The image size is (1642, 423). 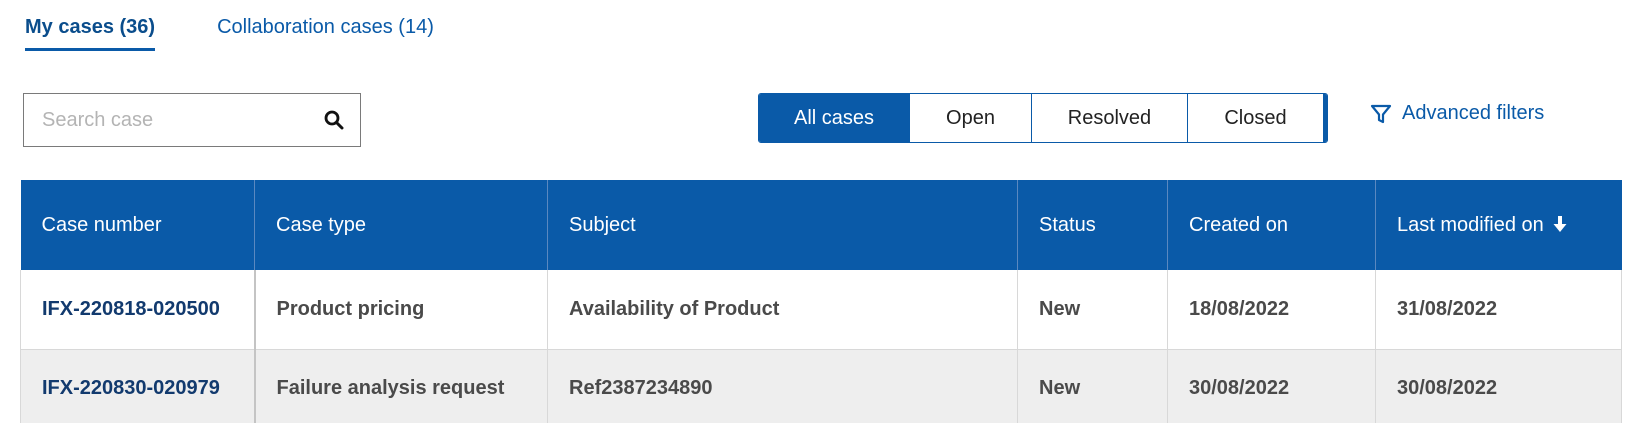 I want to click on case-tabs: My cases (36) Collaboration cases (14), so click(x=260, y=33).